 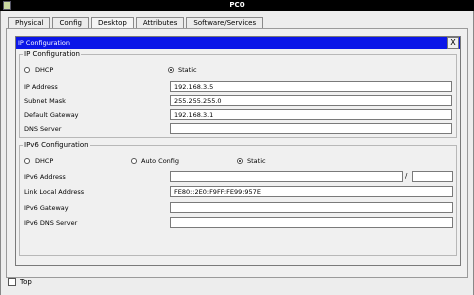 What do you see at coordinates (44, 43) in the screenshot?
I see `dialog-title: IP Configuration` at bounding box center [44, 43].